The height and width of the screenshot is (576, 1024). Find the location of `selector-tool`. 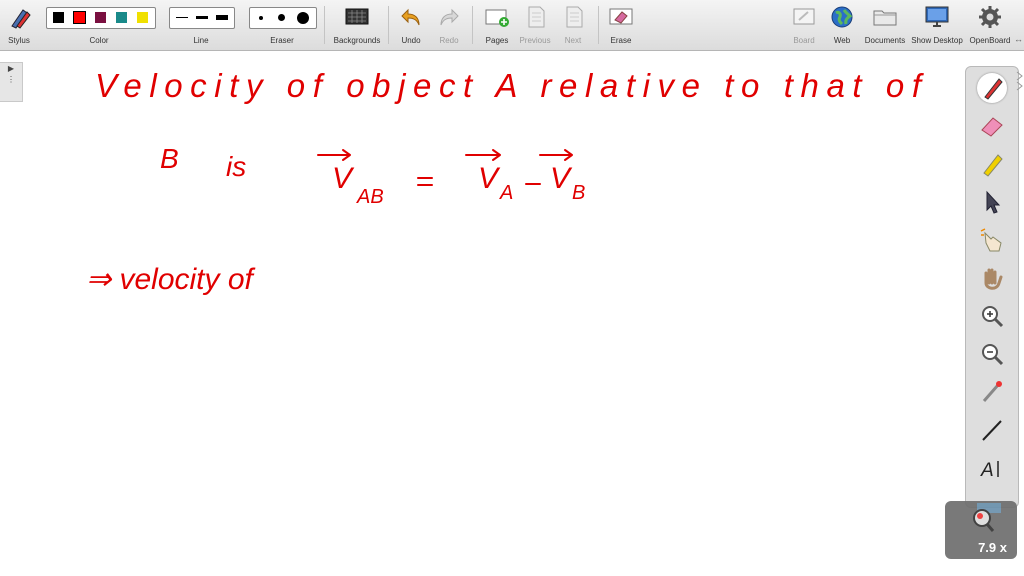

selector-tool is located at coordinates (992, 202).